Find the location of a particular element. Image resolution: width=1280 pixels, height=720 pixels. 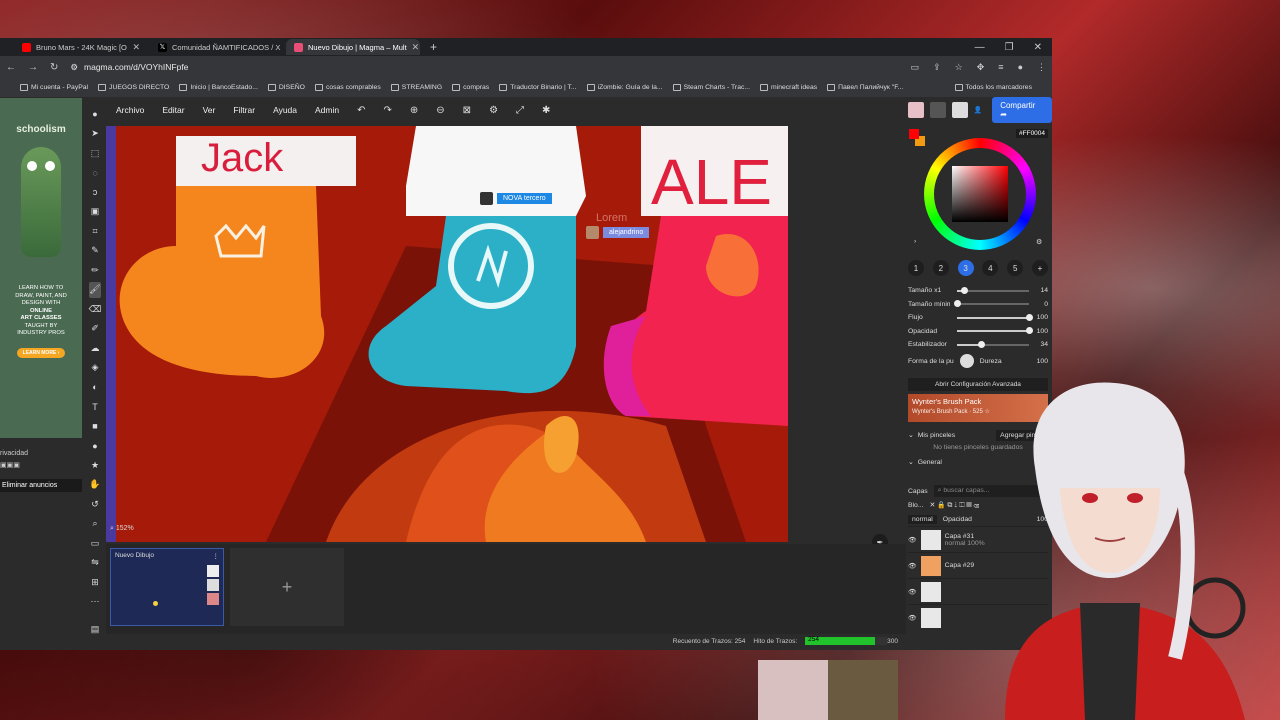

menu-icon: ⋮ is located at coordinates (1041, 67).